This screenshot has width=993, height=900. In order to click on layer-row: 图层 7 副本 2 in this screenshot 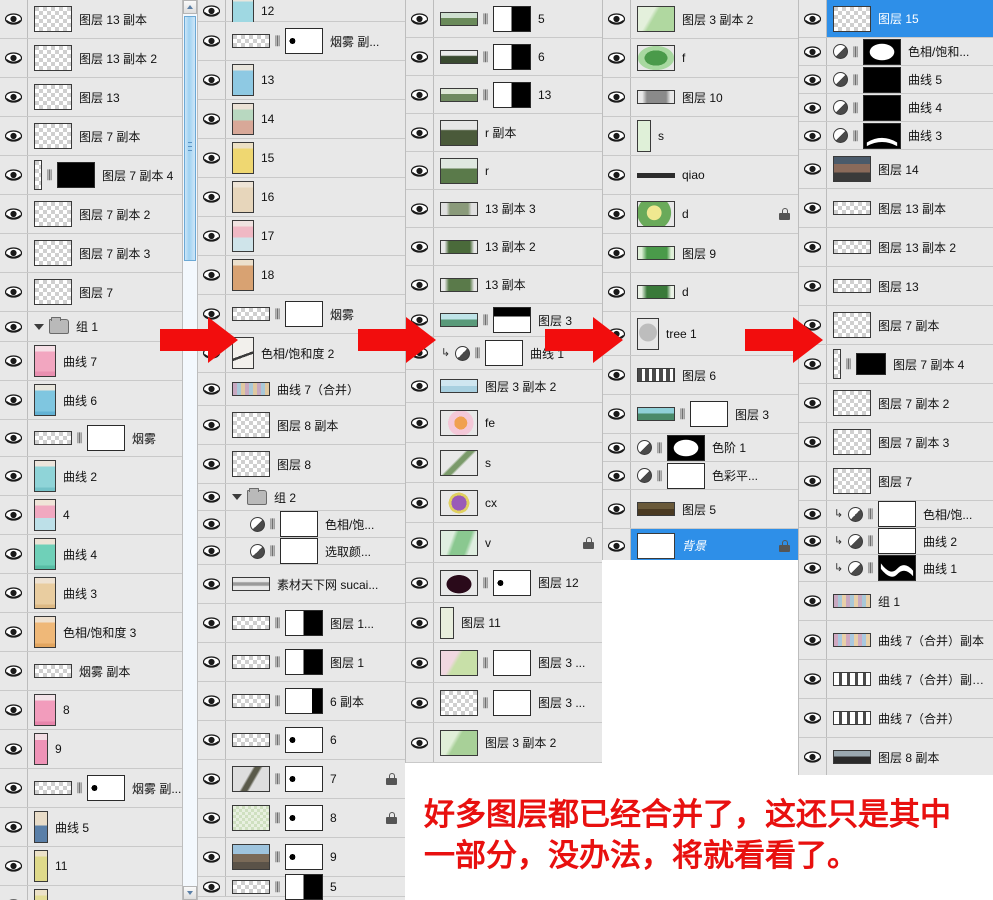, I will do `click(896, 403)`.